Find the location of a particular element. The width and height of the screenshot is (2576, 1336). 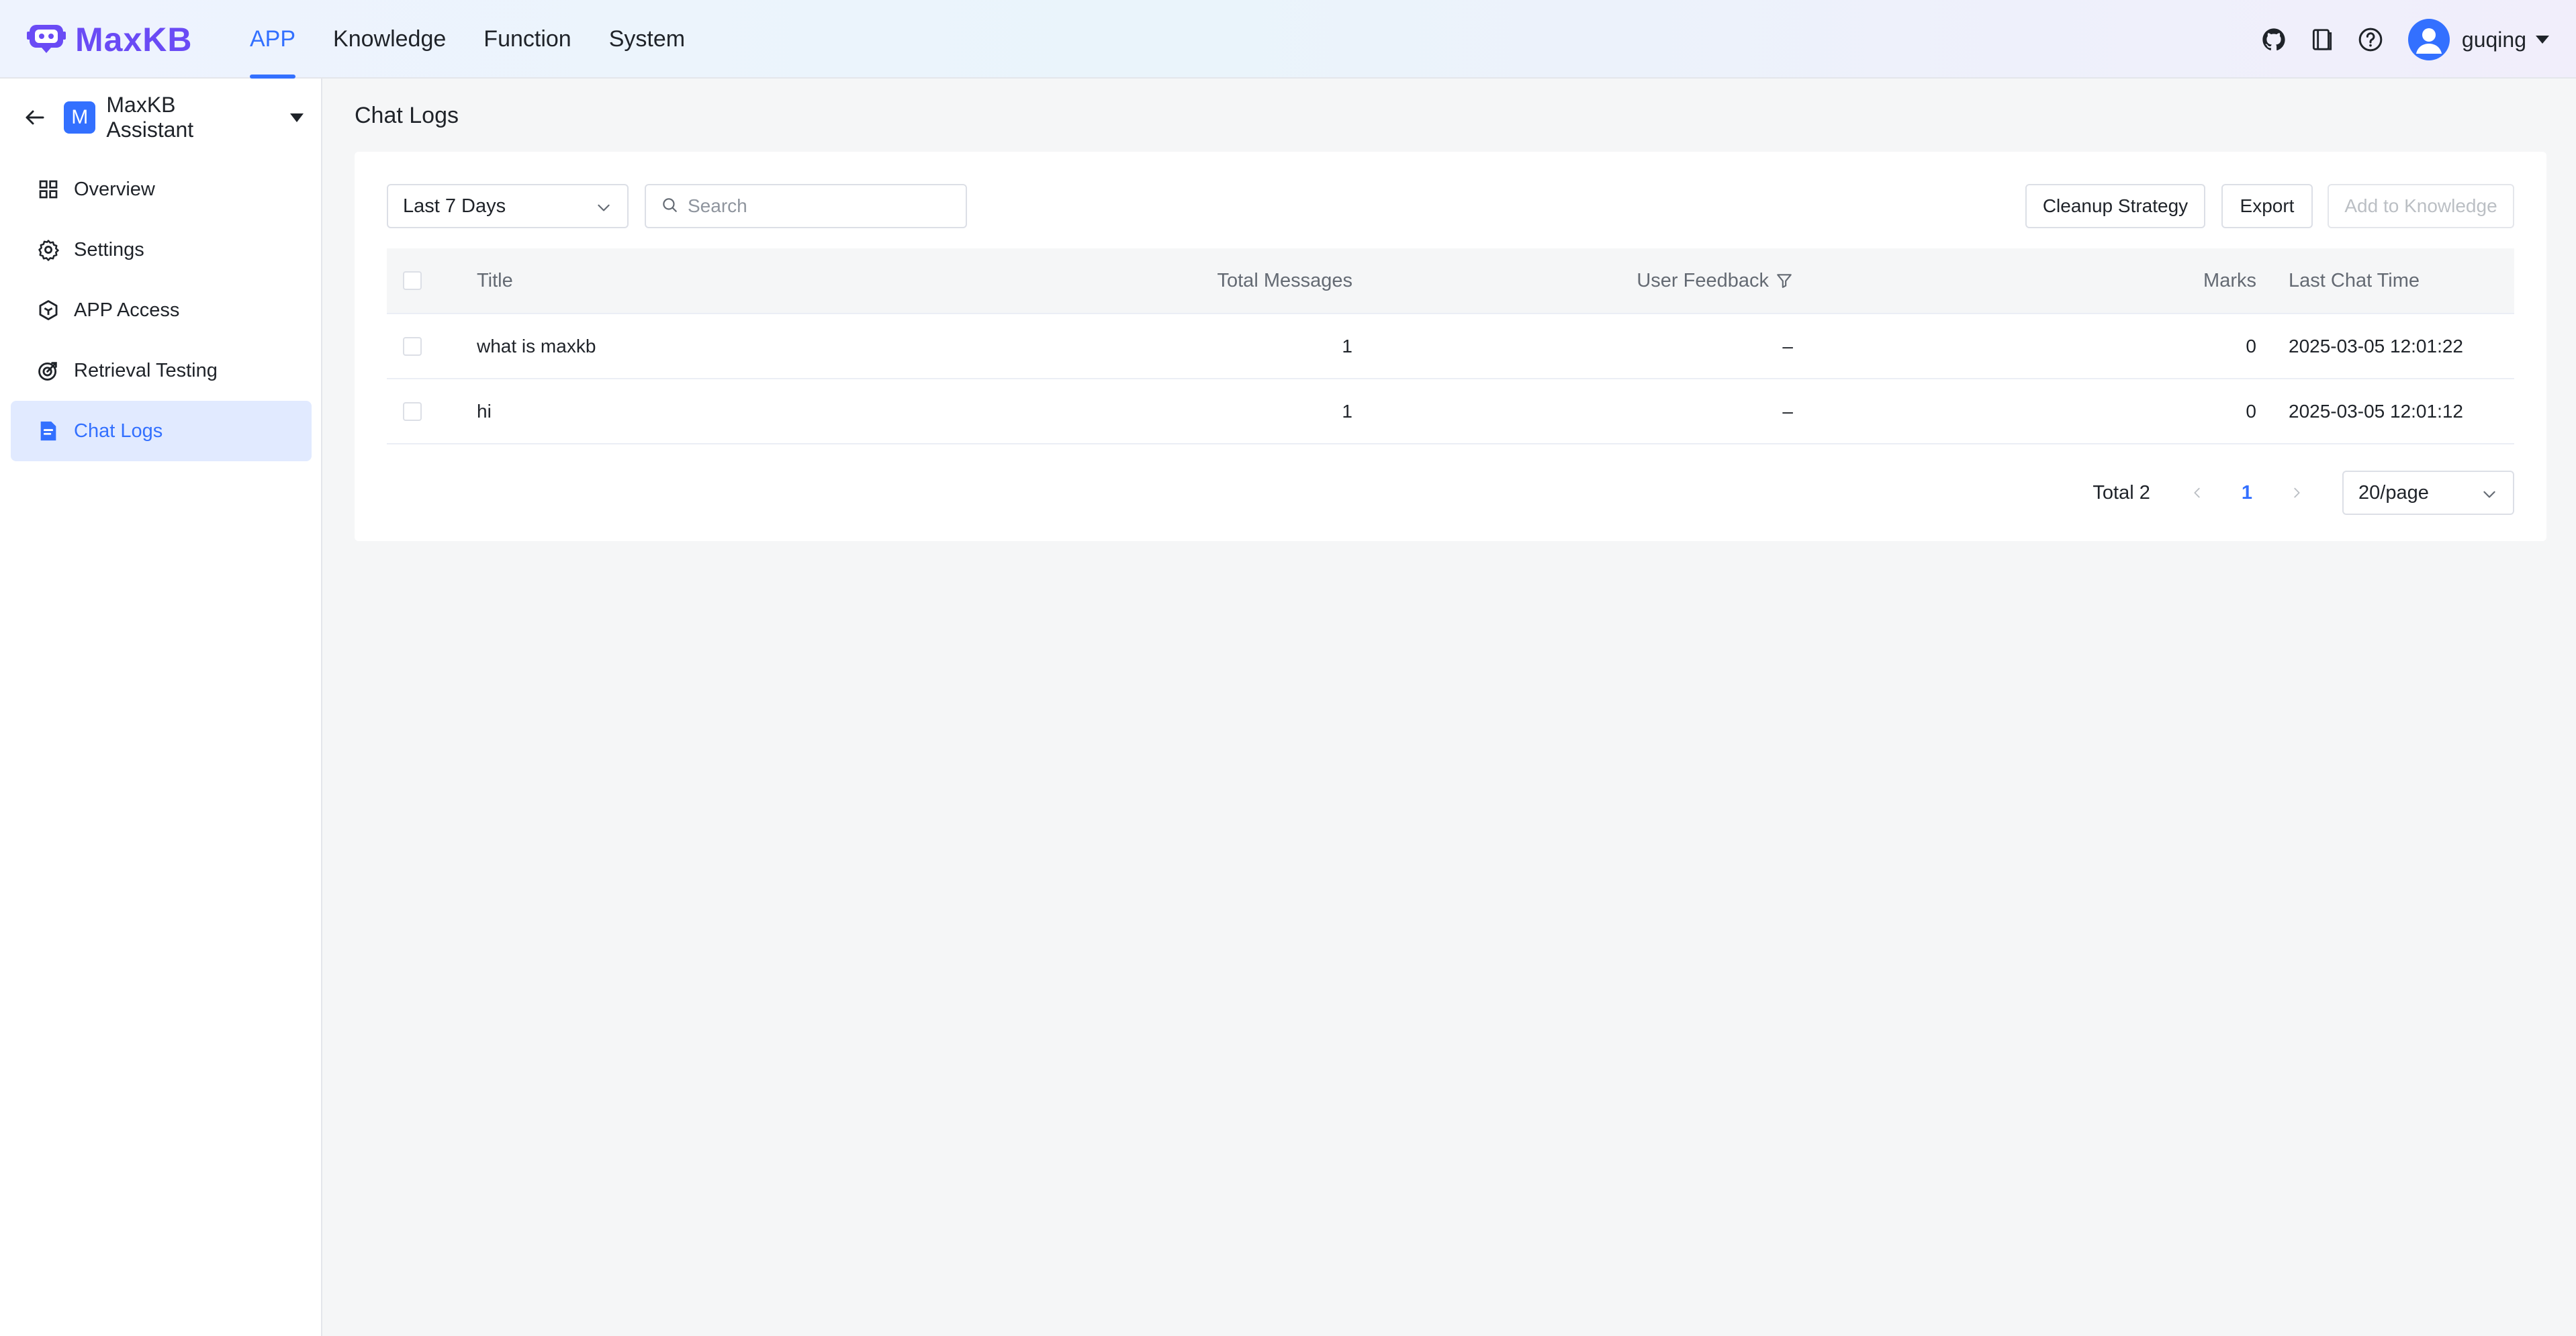

nav-system: System is located at coordinates (647, 39).